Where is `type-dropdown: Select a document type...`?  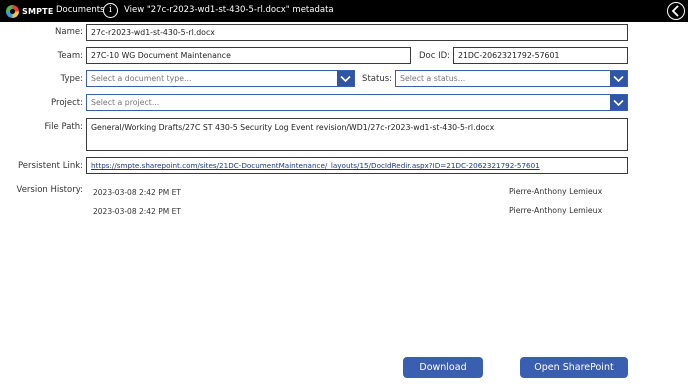 type-dropdown: Select a document type... is located at coordinates (220, 78).